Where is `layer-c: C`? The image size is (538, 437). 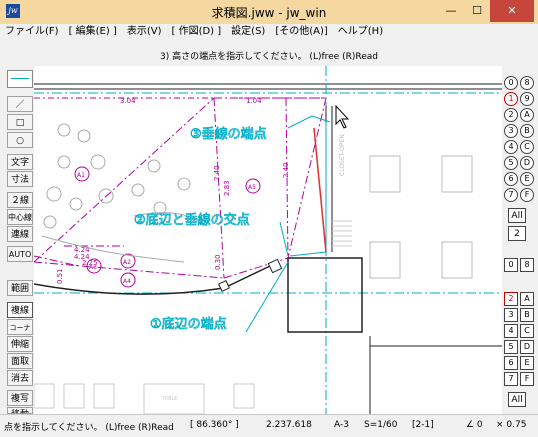 layer-c: C is located at coordinates (527, 147).